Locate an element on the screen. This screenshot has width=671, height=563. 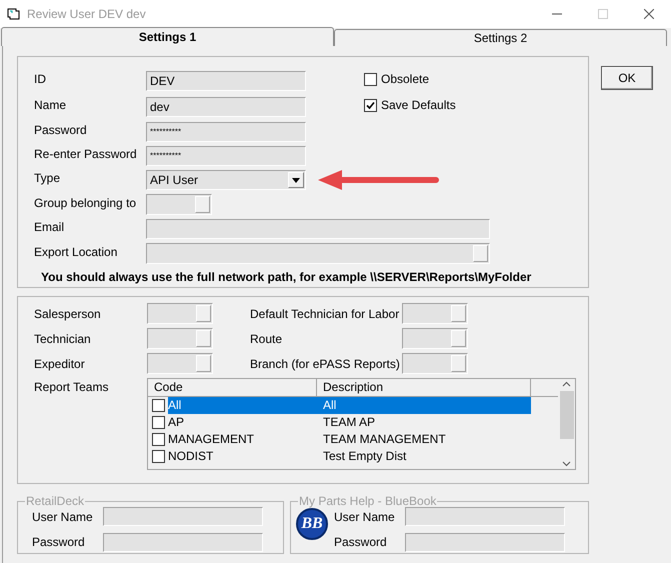
field-label: Technician is located at coordinates (63, 339).